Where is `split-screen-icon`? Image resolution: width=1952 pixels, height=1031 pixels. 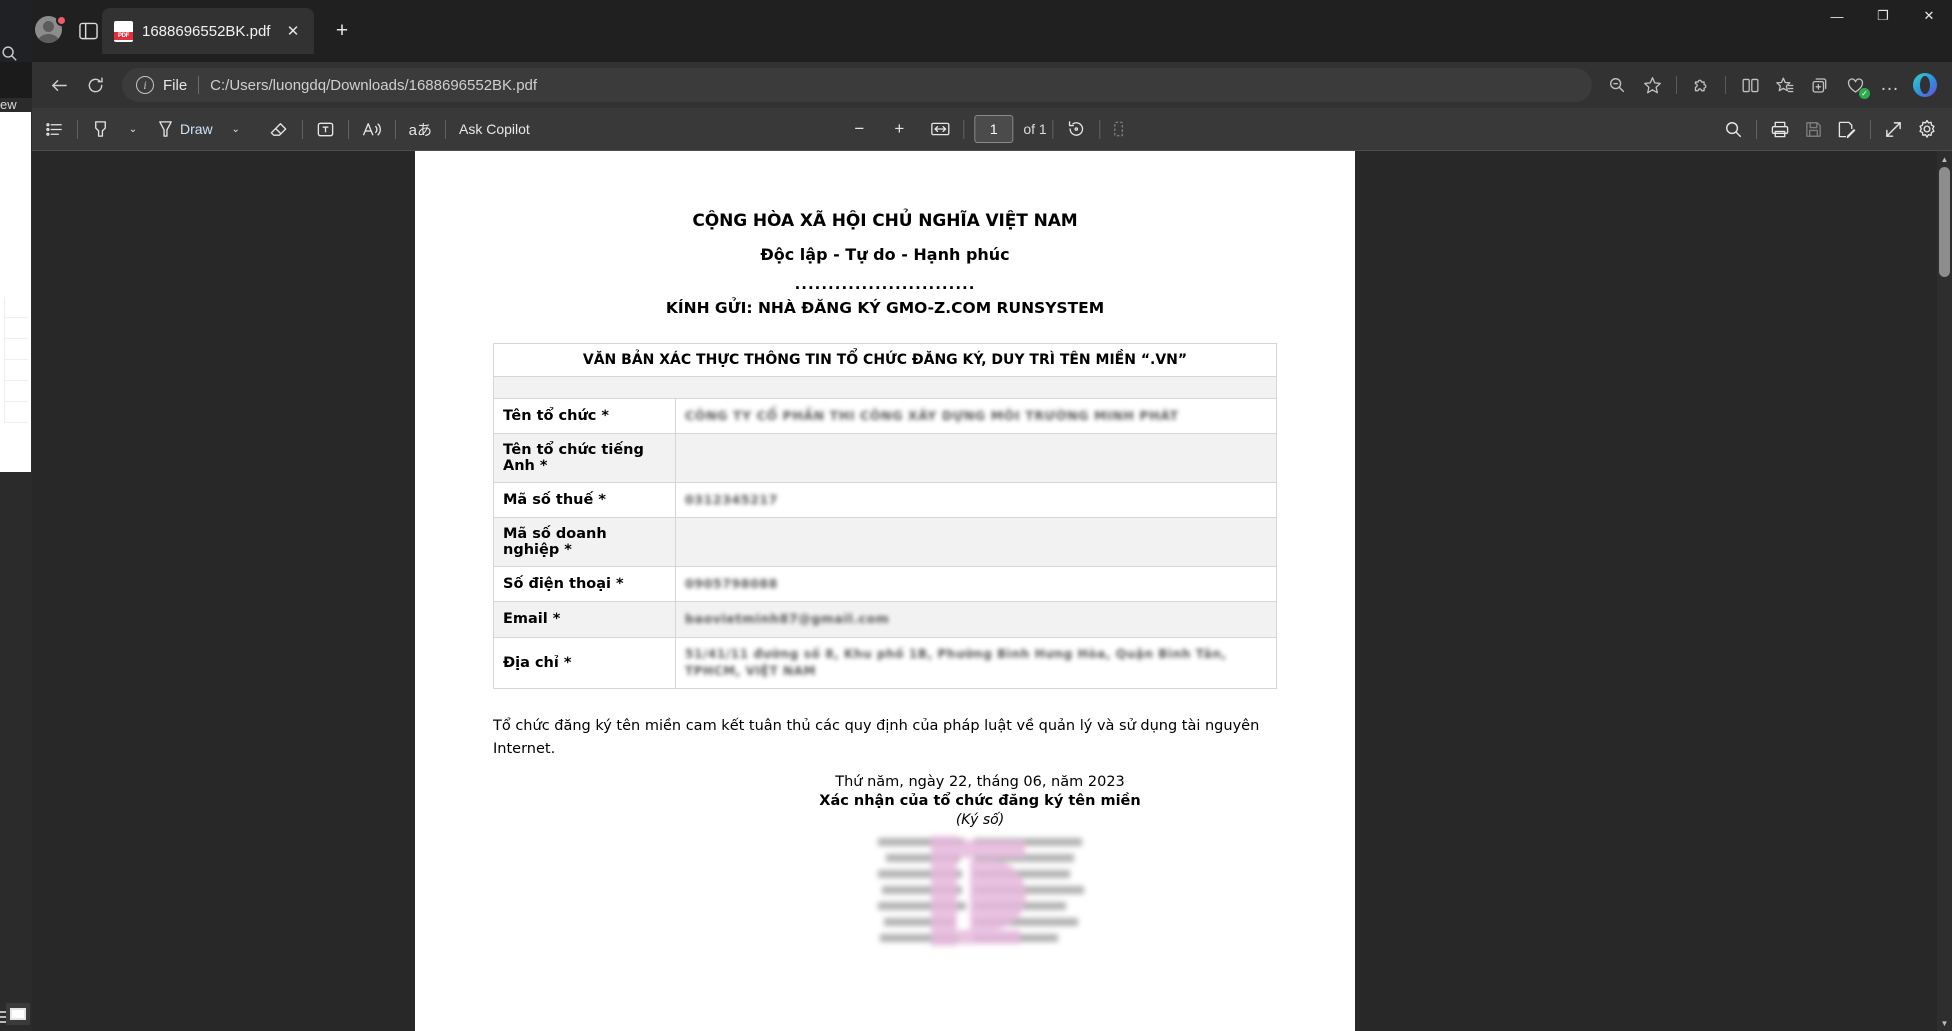 split-screen-icon is located at coordinates (1750, 85).